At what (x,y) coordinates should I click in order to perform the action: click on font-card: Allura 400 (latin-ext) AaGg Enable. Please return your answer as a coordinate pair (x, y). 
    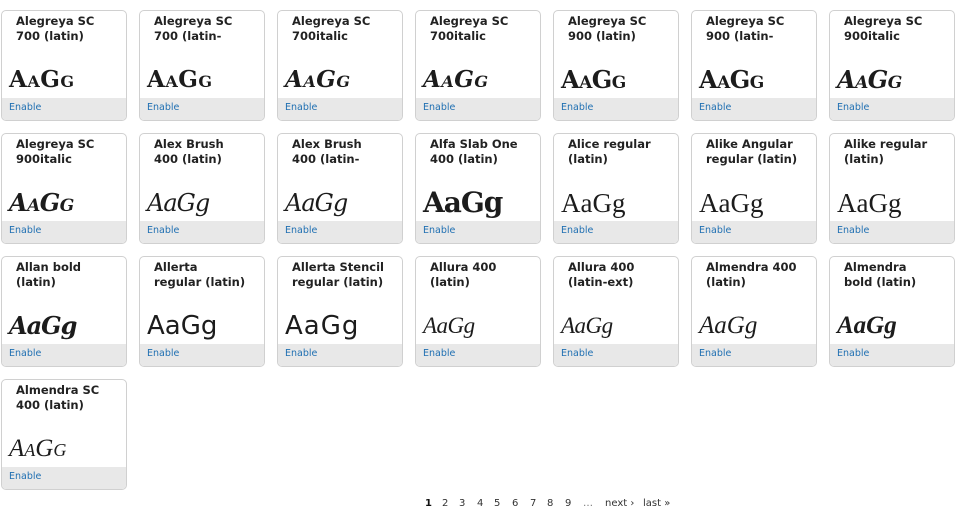
    Looking at the image, I should click on (616, 311).